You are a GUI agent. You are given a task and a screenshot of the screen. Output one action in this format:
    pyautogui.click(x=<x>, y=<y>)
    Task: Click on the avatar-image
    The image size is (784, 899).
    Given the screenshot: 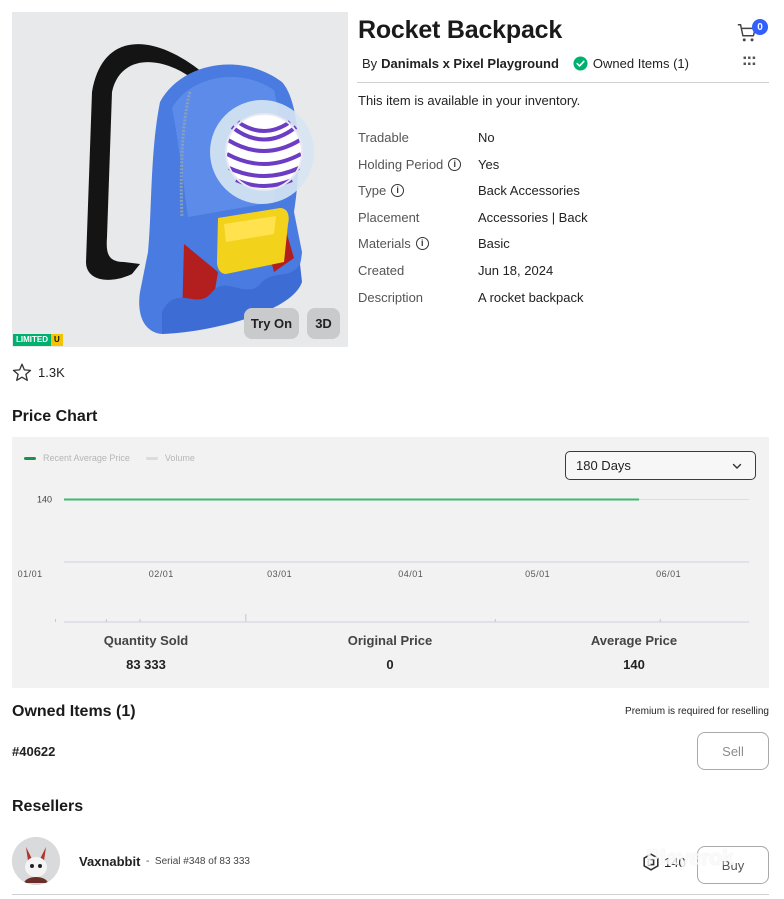 What is the action you would take?
    pyautogui.click(x=36, y=861)
    